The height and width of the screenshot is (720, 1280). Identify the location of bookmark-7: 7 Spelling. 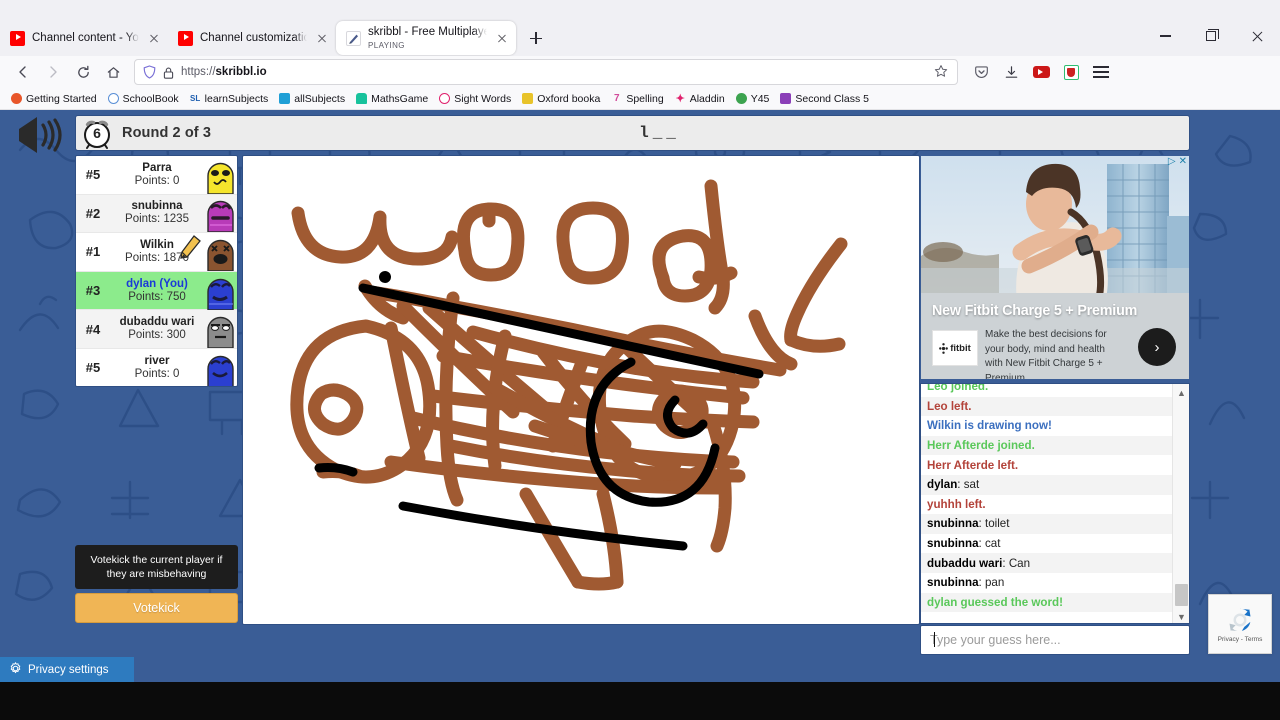
(637, 99).